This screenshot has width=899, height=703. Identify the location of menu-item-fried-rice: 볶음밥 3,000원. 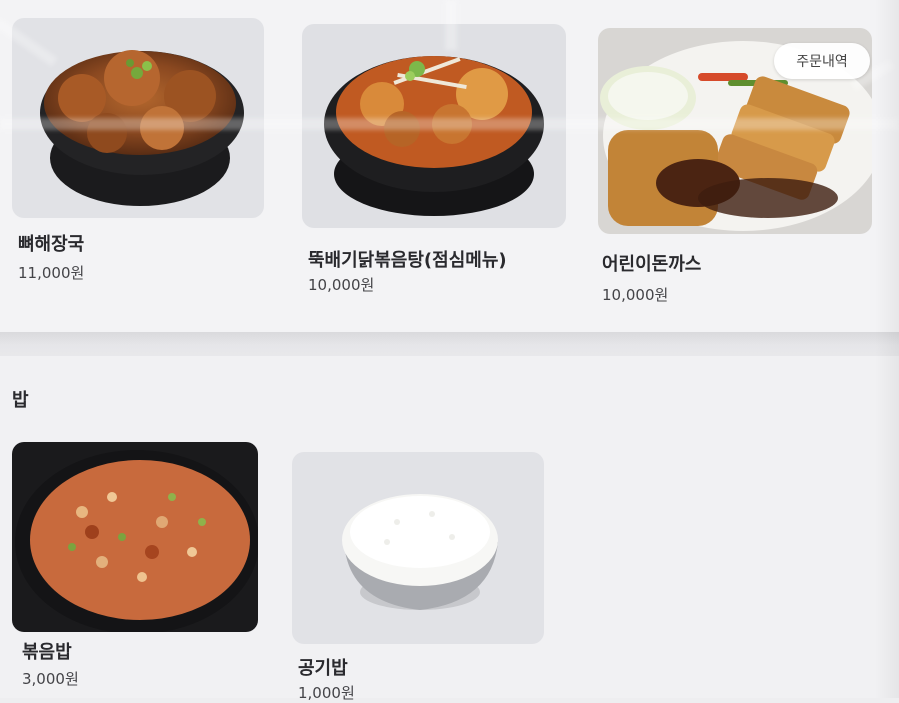
(136, 567).